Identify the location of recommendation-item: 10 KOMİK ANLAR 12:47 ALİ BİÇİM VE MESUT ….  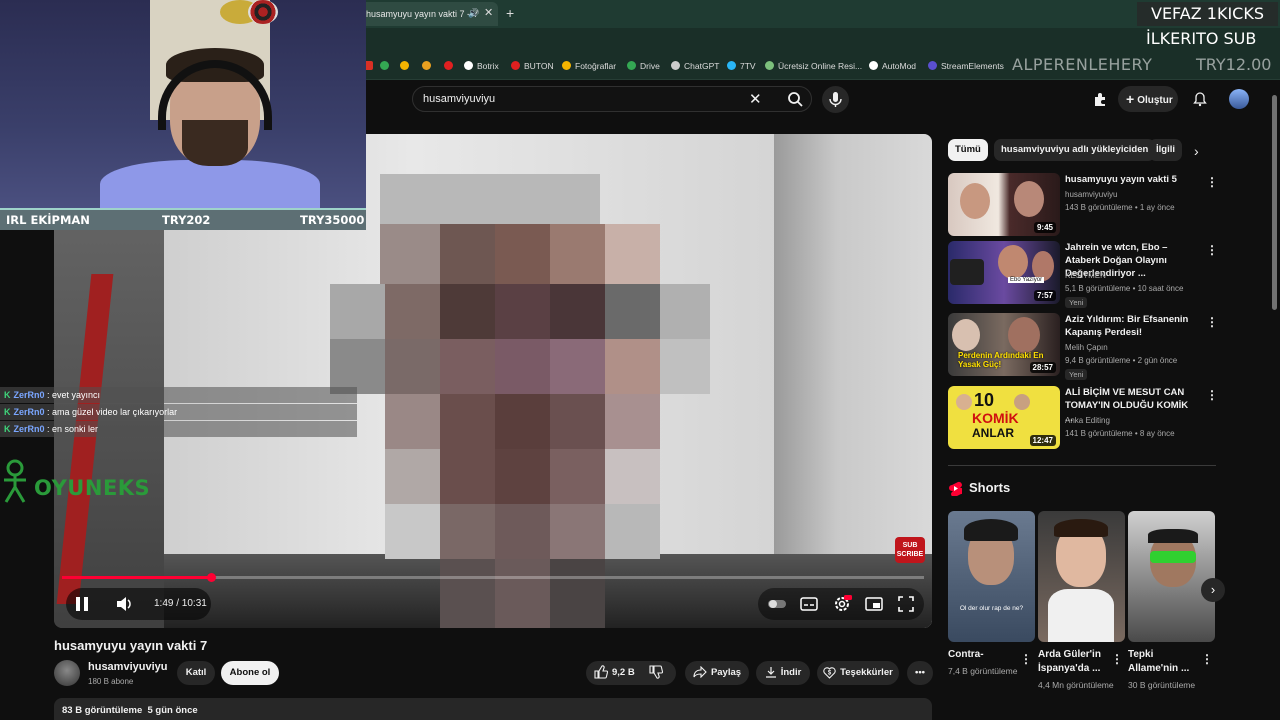
(1083, 418).